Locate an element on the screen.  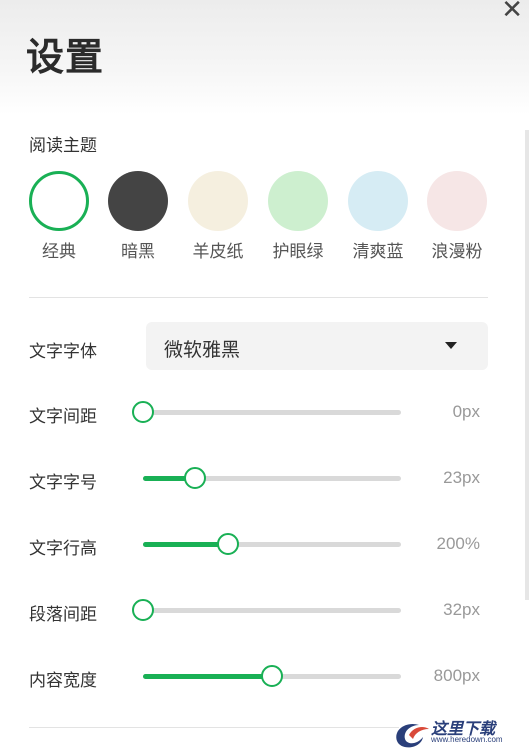
close-icon: ✕ is located at coordinates (512, 11).